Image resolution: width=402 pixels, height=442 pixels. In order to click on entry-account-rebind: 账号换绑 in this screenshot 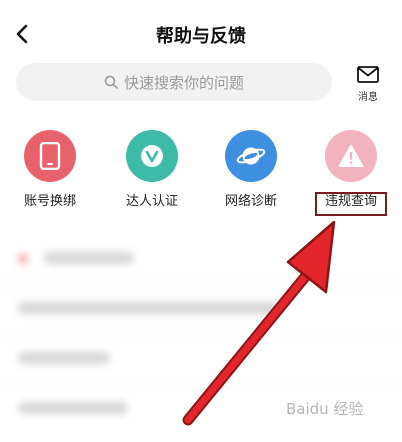, I will do `click(50, 169)`.